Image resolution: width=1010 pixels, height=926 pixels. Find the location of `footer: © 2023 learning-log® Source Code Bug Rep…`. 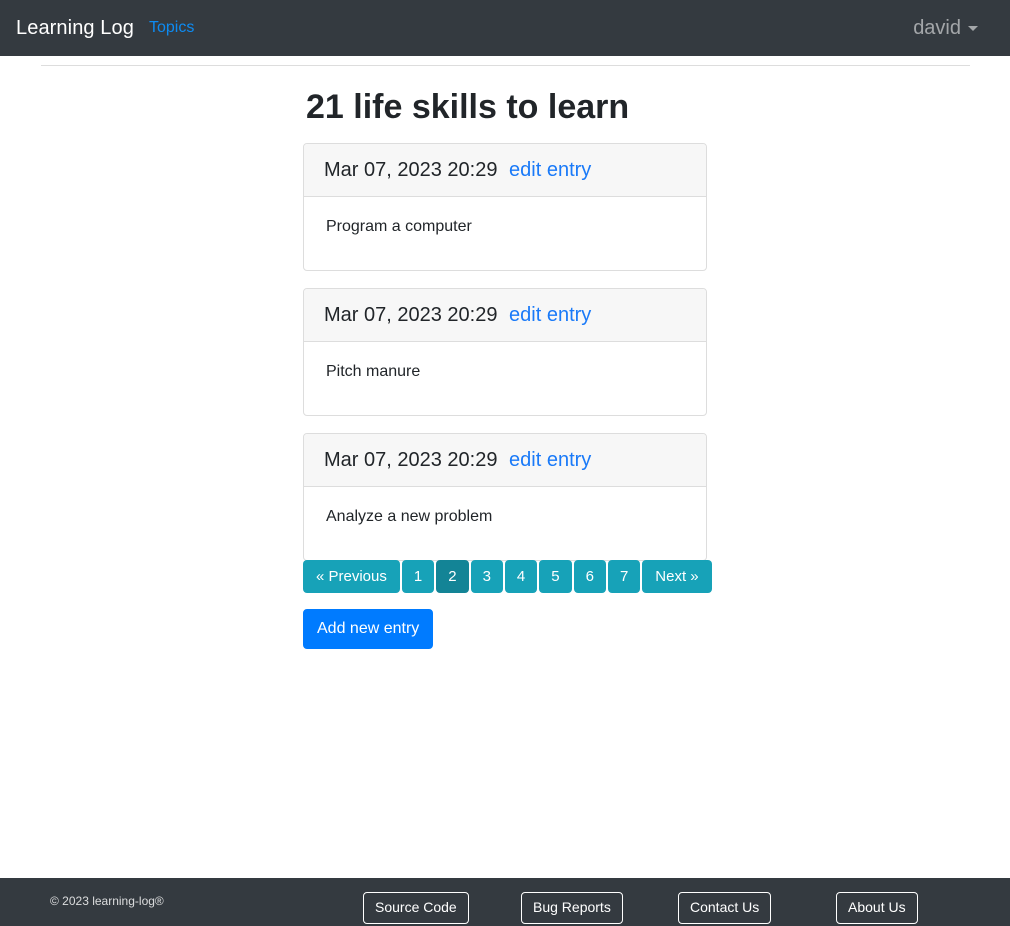

footer: © 2023 learning-log® Source Code Bug Rep… is located at coordinates (505, 902).